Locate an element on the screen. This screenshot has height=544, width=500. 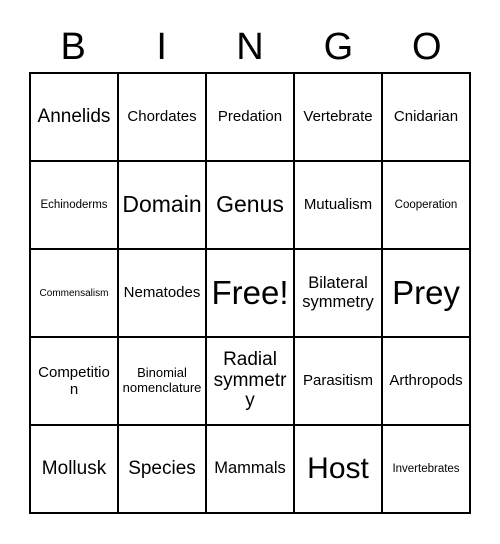
bingo-cell-label: Predation is located at coordinates (250, 117).